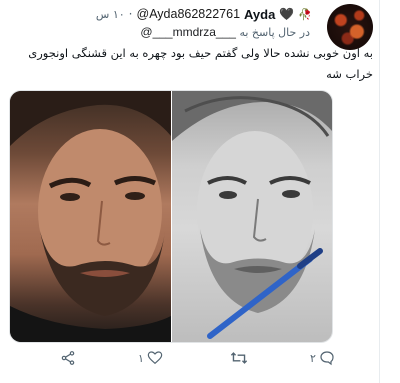 The height and width of the screenshot is (383, 400). Describe the element at coordinates (313, 358) in the screenshot. I see `reply-count: ۲` at that location.